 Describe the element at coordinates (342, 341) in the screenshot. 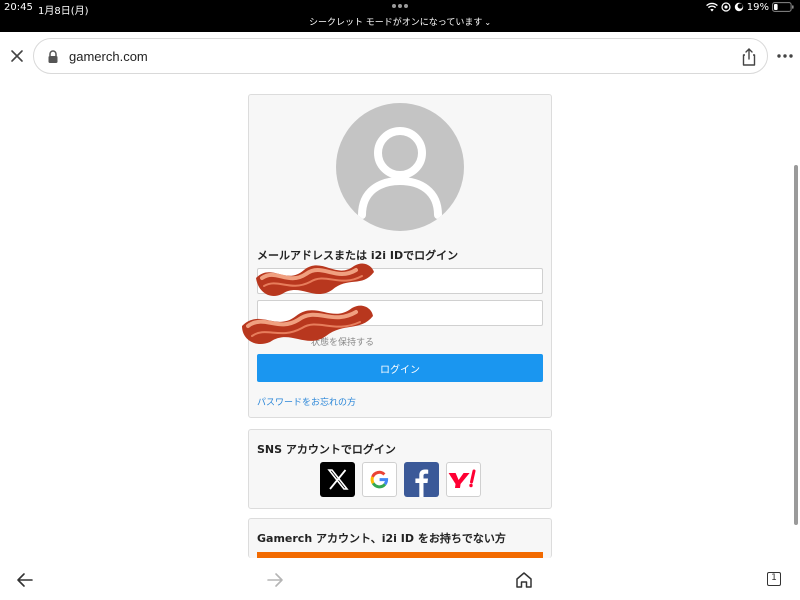

I see `remember-me-label: 状態を保持する` at that location.